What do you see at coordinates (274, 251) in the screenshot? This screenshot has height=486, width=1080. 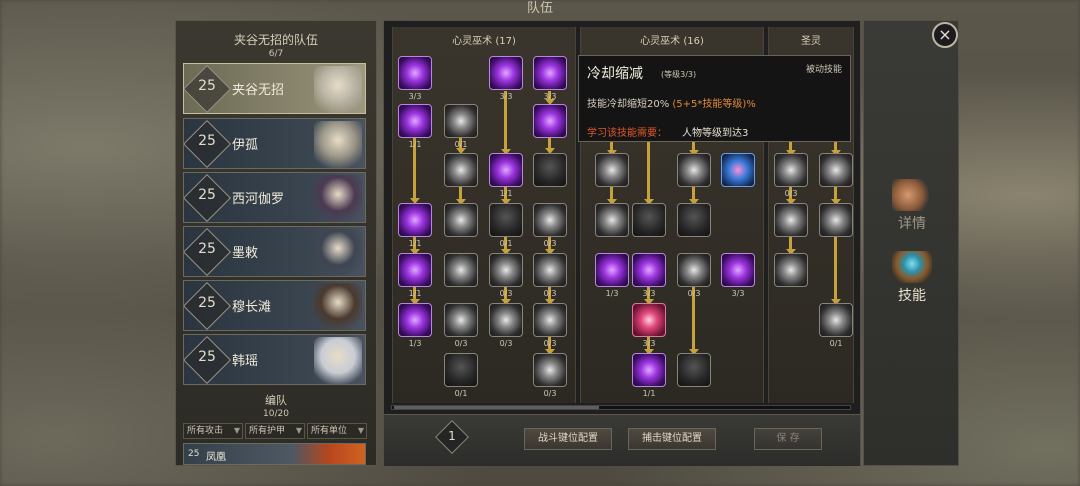 I see `team-member-row: 25 墨敕` at bounding box center [274, 251].